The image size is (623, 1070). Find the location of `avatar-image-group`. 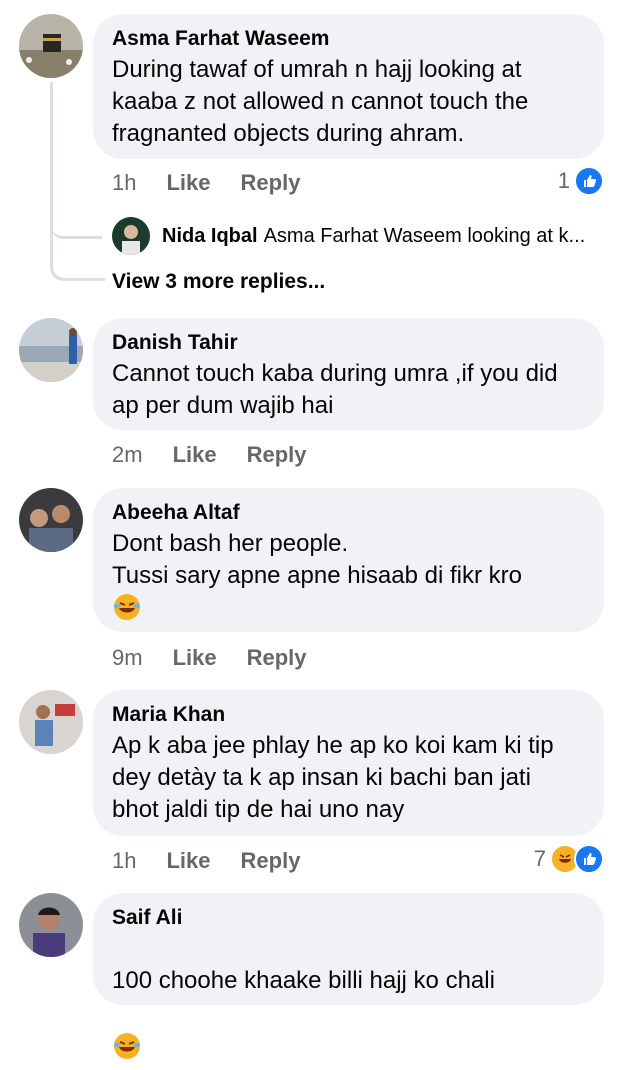

avatar-image-group is located at coordinates (51, 520).